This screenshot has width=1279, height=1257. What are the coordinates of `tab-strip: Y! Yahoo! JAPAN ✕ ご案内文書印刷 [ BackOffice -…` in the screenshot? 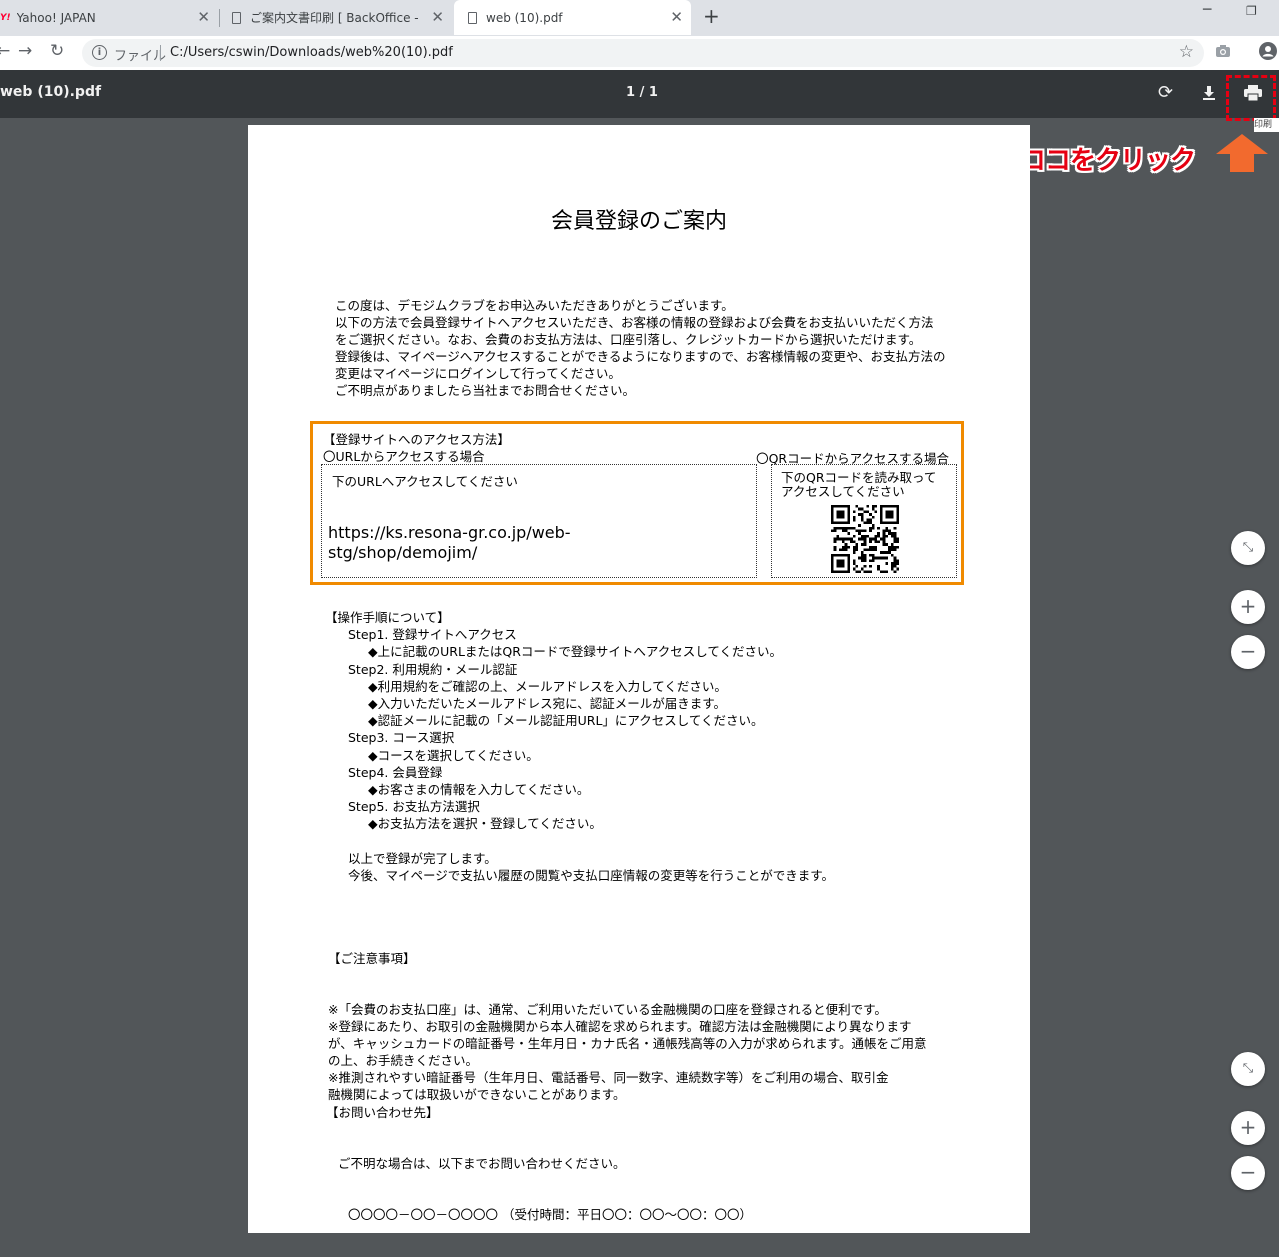 It's located at (639, 18).